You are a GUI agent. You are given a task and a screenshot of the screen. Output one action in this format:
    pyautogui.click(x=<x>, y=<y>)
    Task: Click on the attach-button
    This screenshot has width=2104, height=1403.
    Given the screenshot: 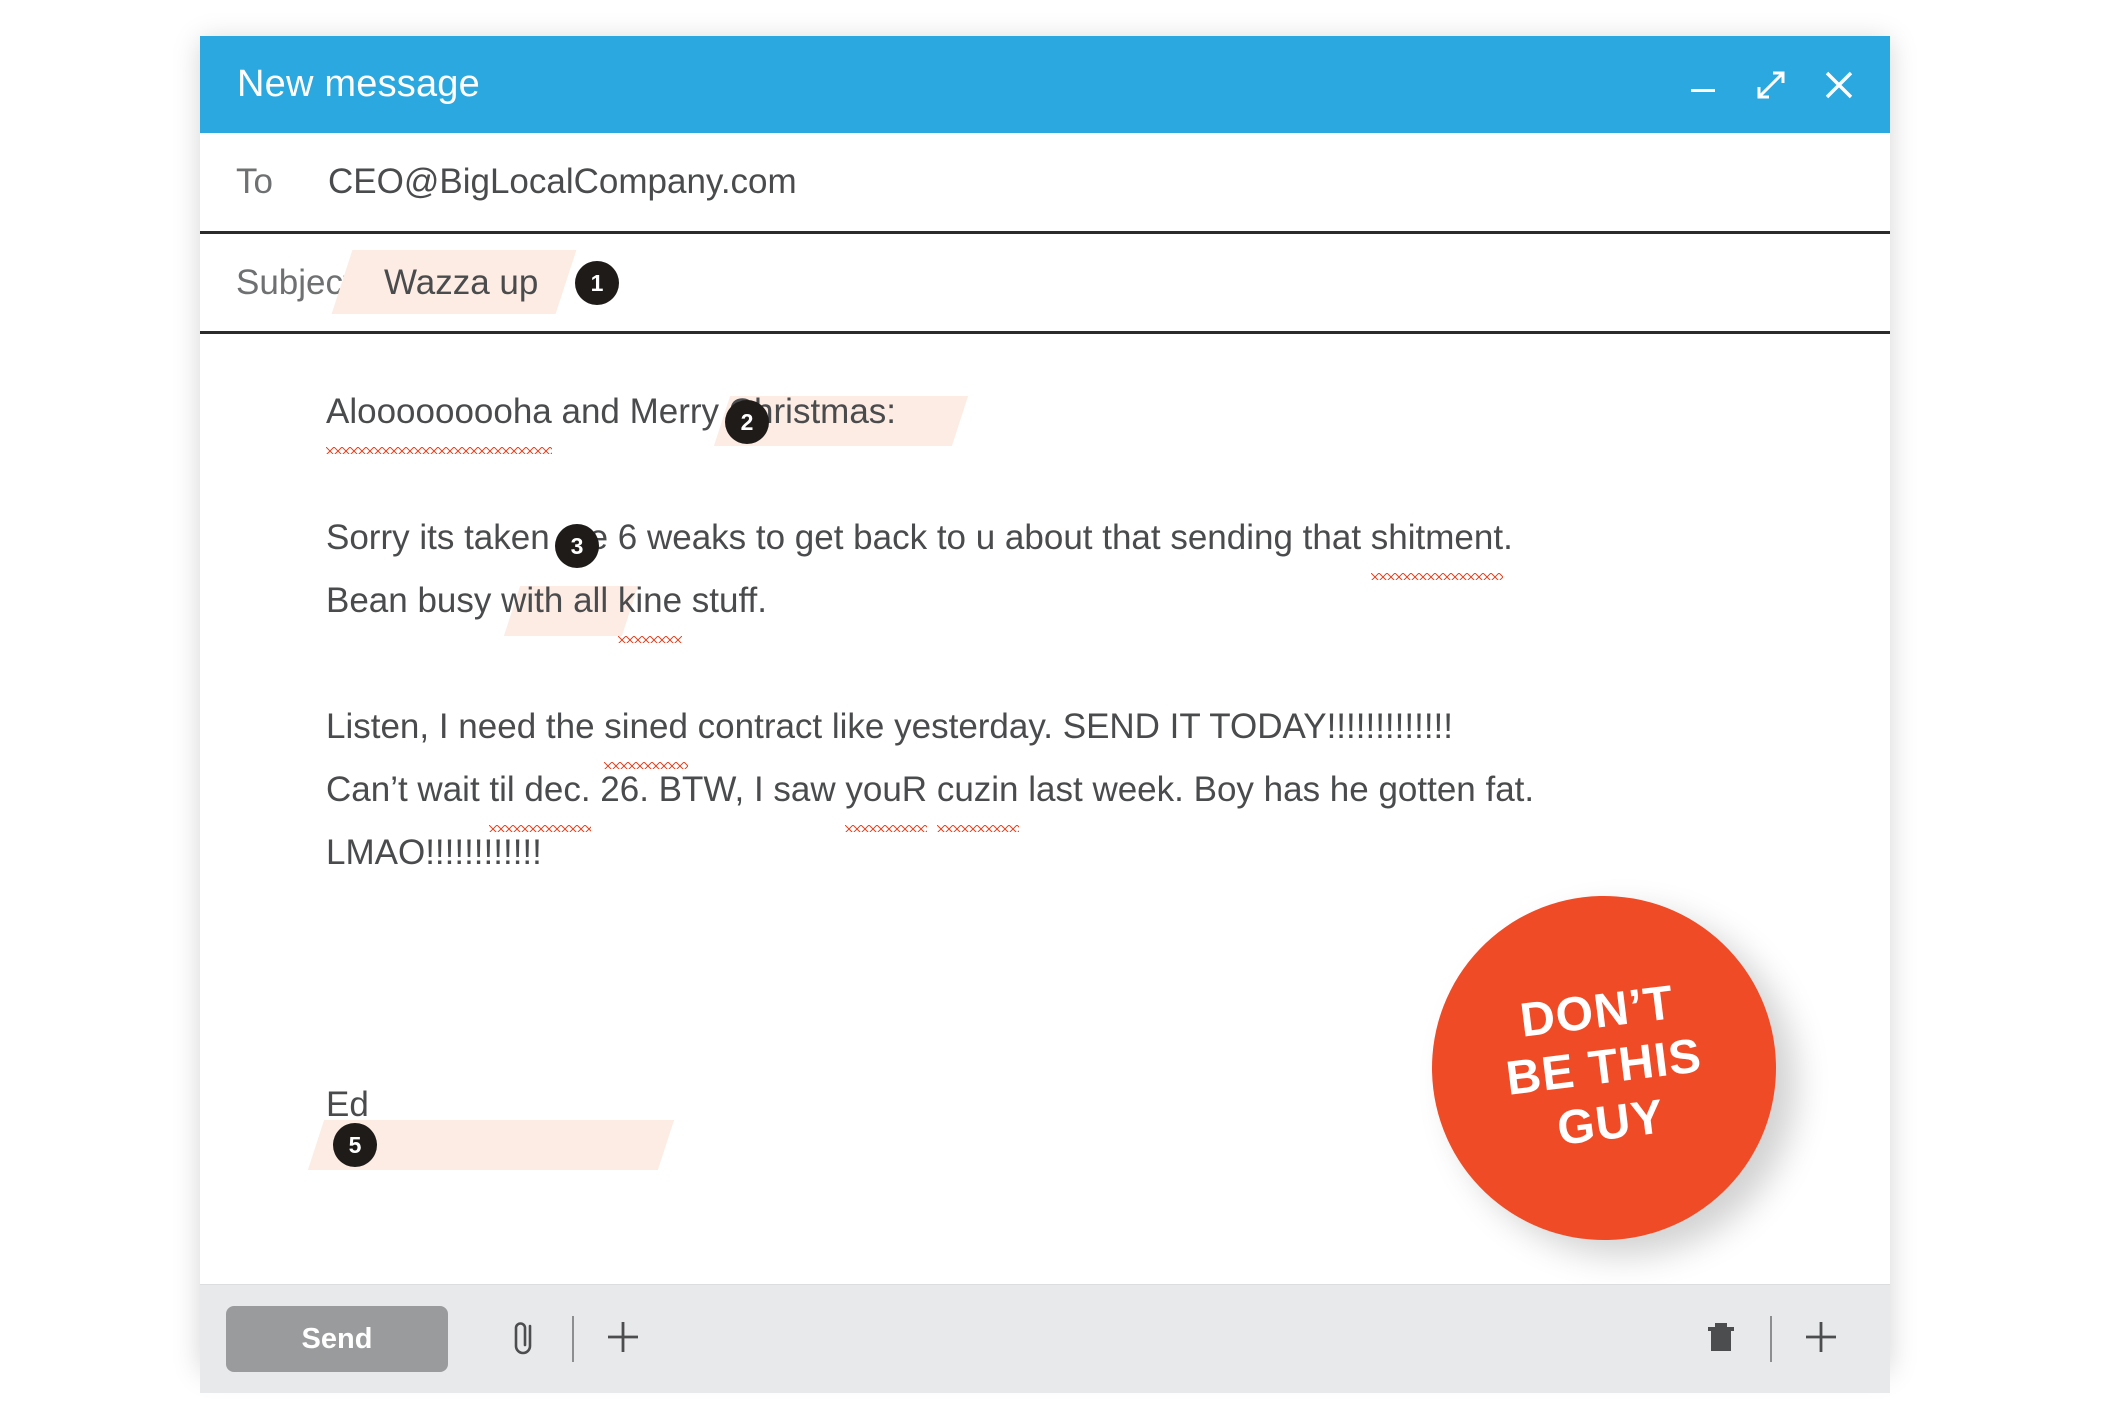 What is the action you would take?
    pyautogui.click(x=523, y=1339)
    